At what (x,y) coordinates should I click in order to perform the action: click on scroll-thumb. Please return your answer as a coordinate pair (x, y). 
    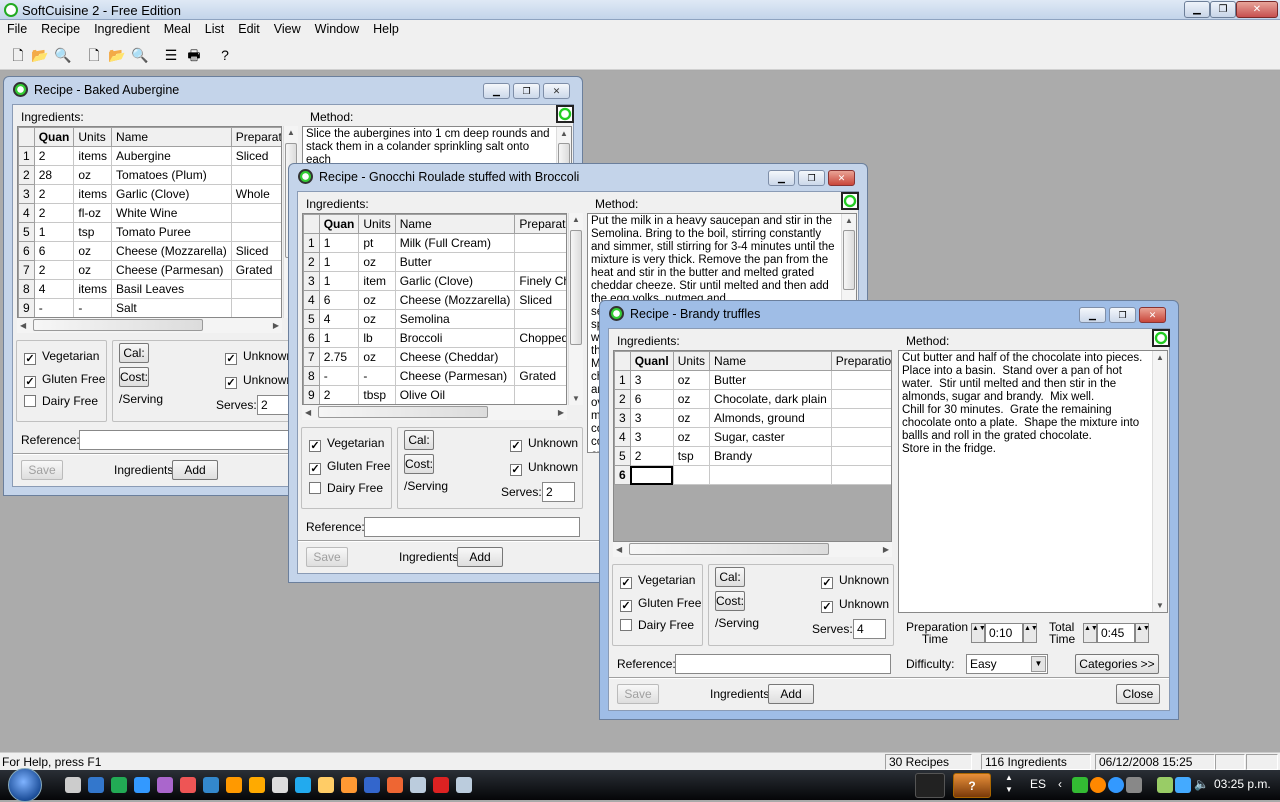
    Looking at the image, I should click on (729, 549).